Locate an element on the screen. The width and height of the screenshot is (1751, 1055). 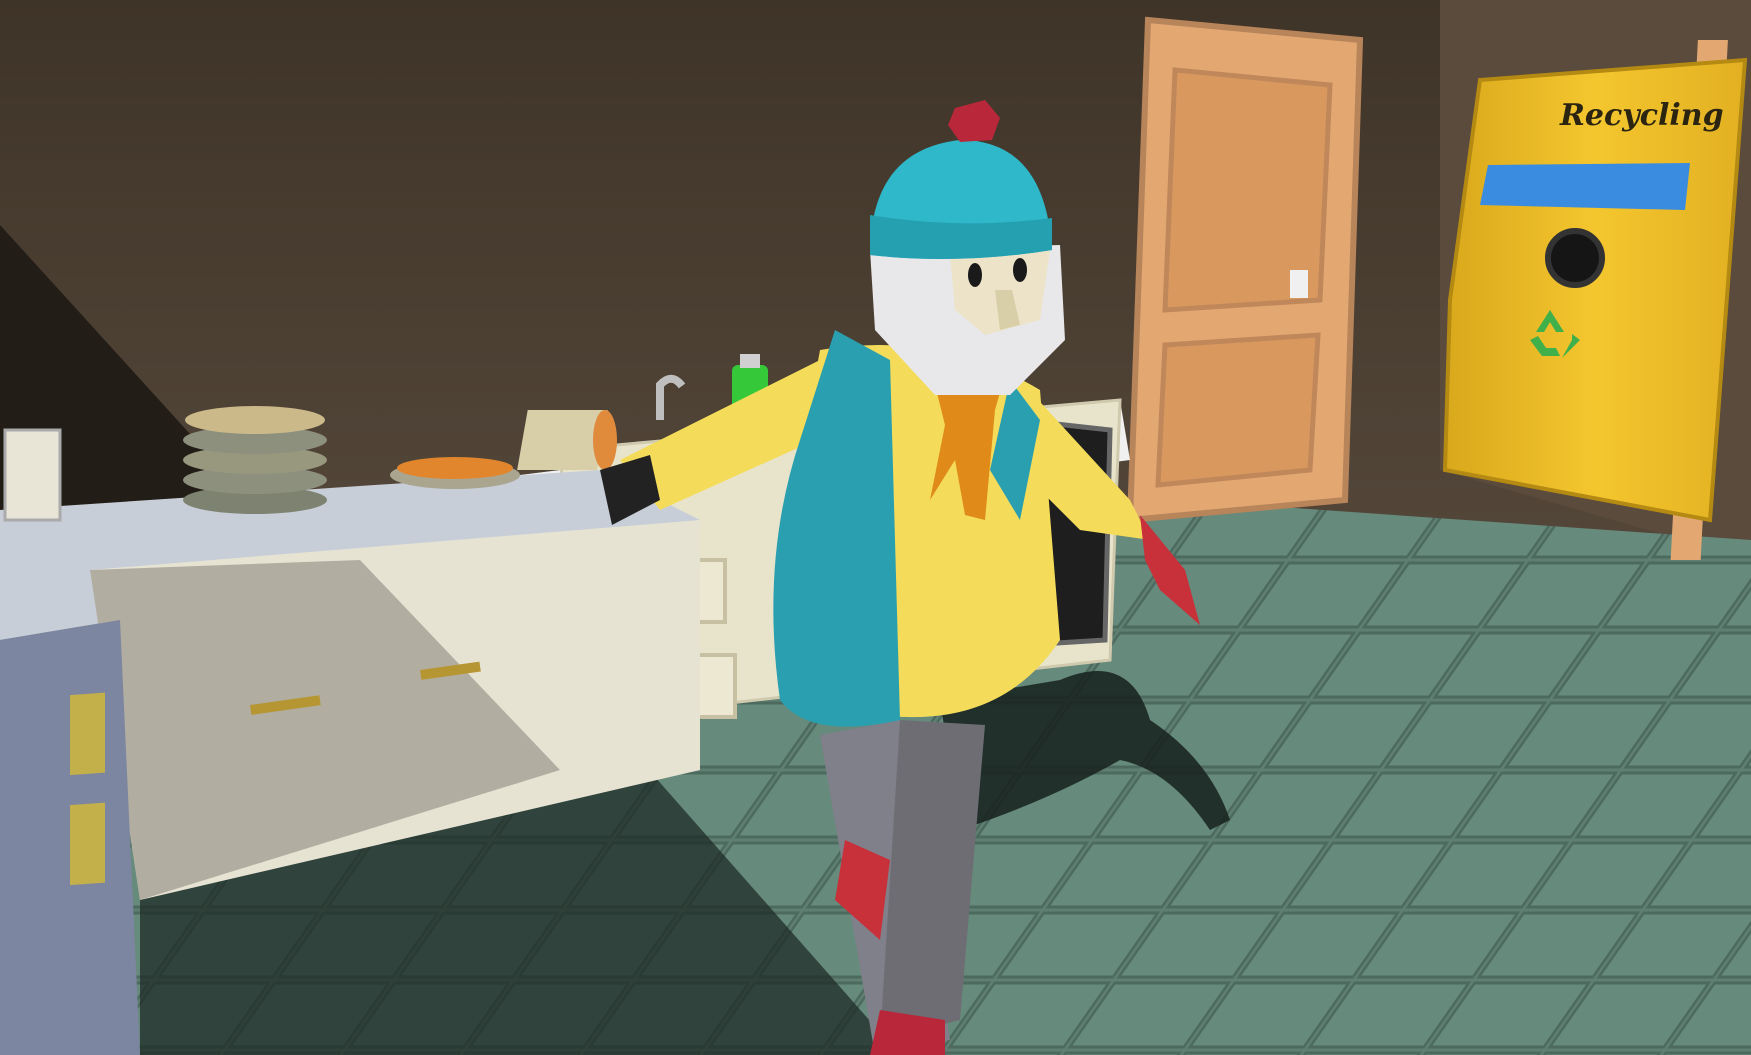
character-eye-left is located at coordinates (975, 275).